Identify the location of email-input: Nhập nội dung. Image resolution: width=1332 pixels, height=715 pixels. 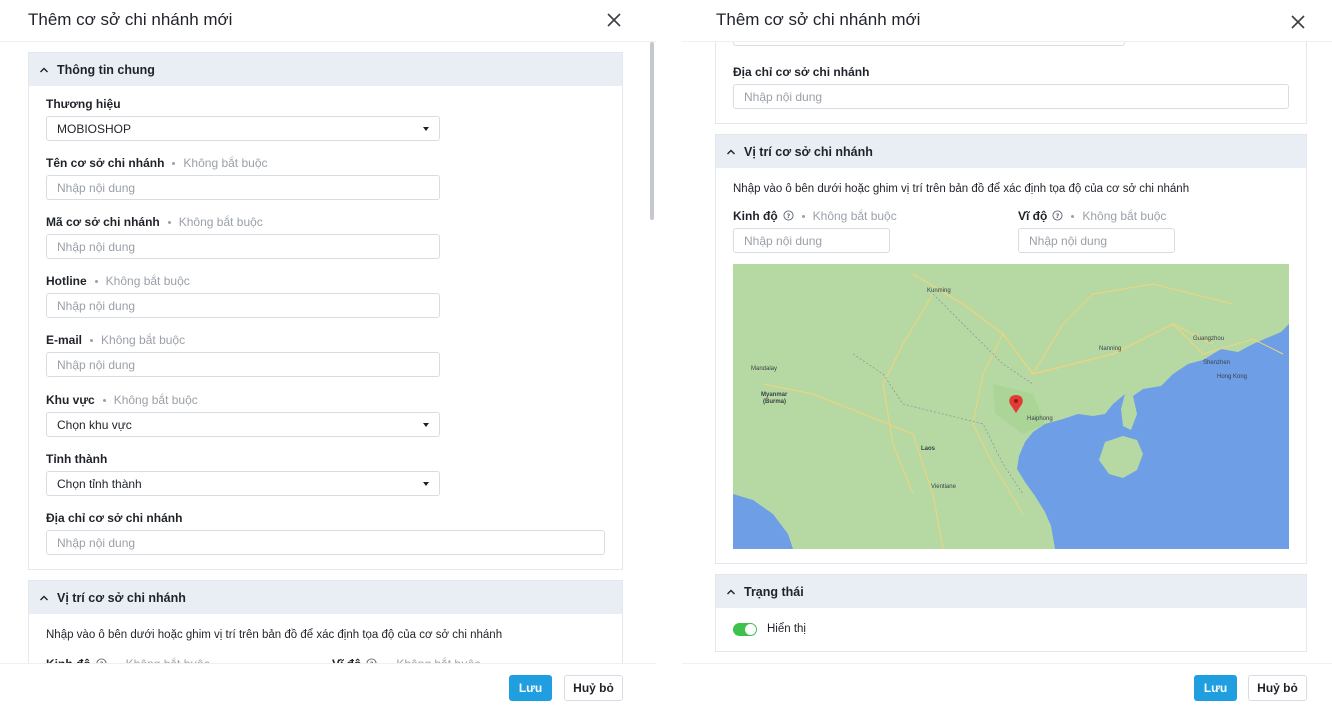
(243, 364).